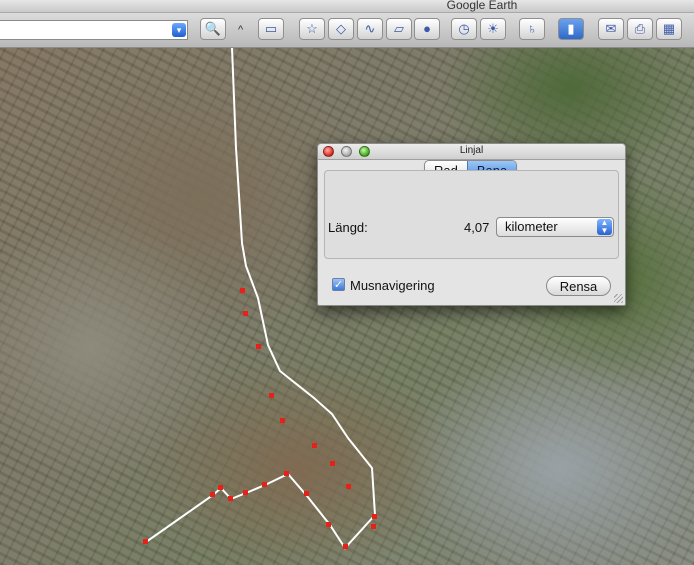  Describe the element at coordinates (348, 227) in the screenshot. I see `length-label: Längd:` at that location.